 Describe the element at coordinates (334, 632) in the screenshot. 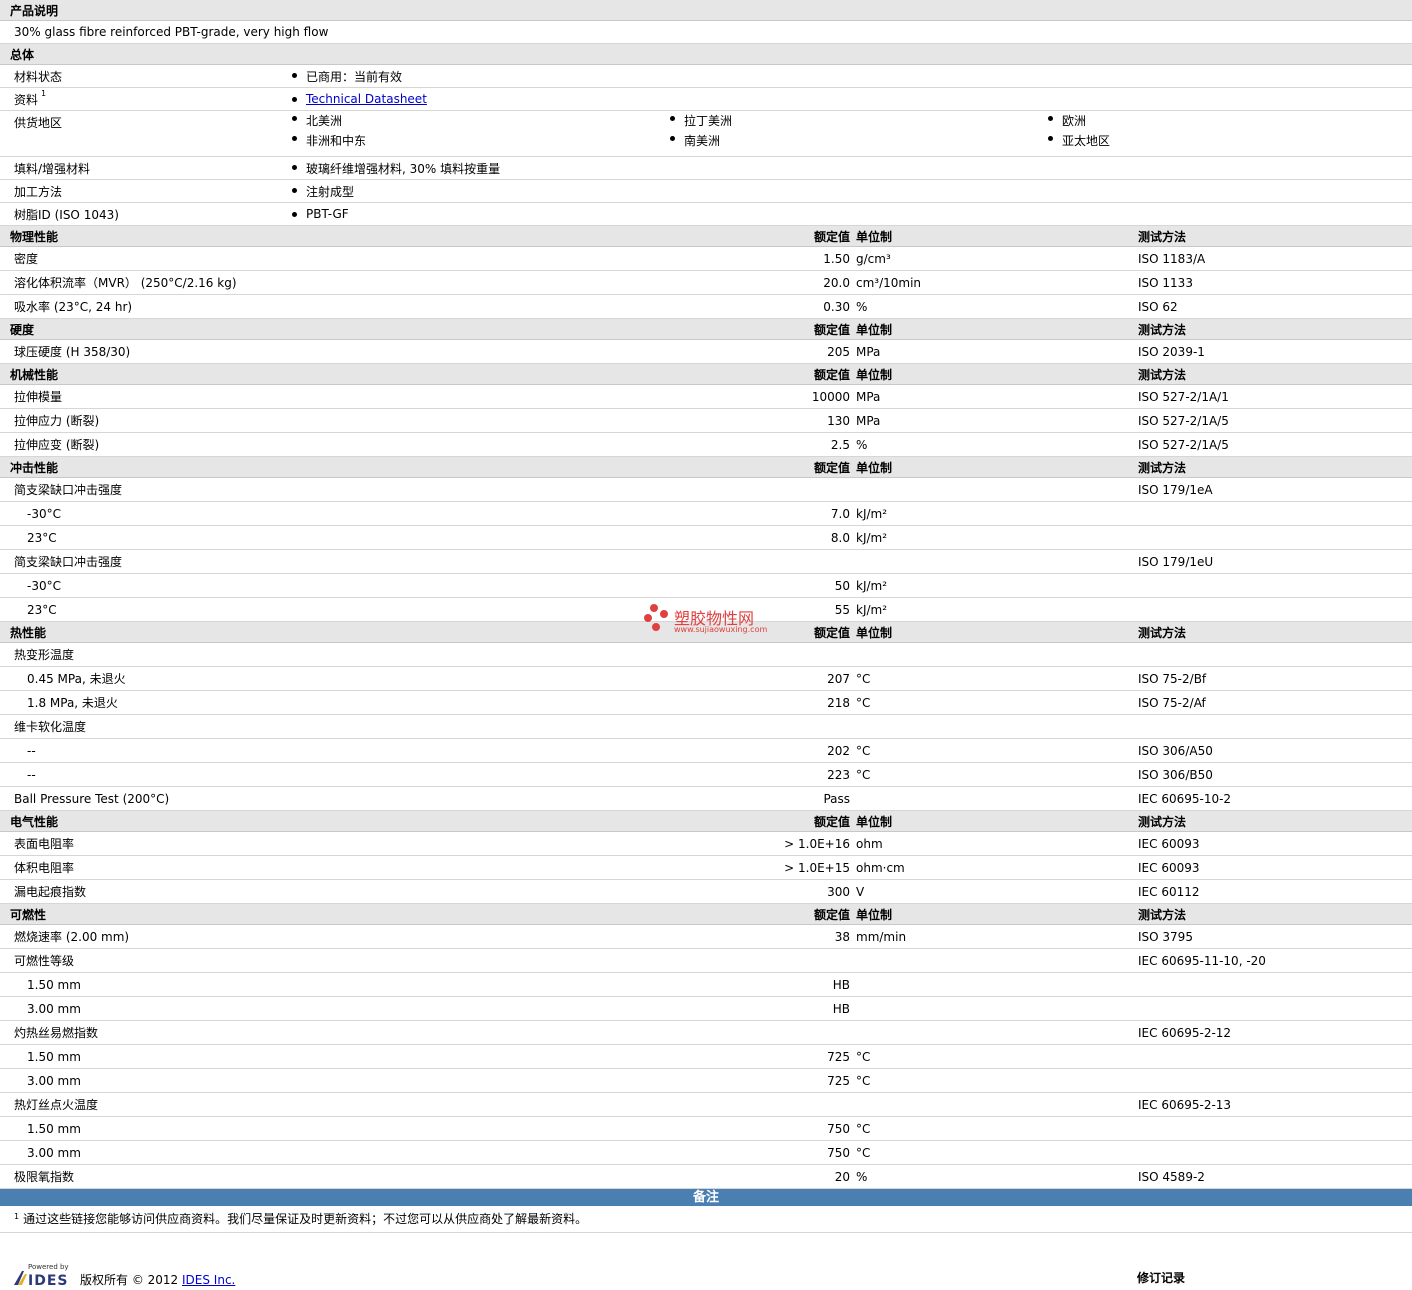

I see `section-title: 热性能` at that location.